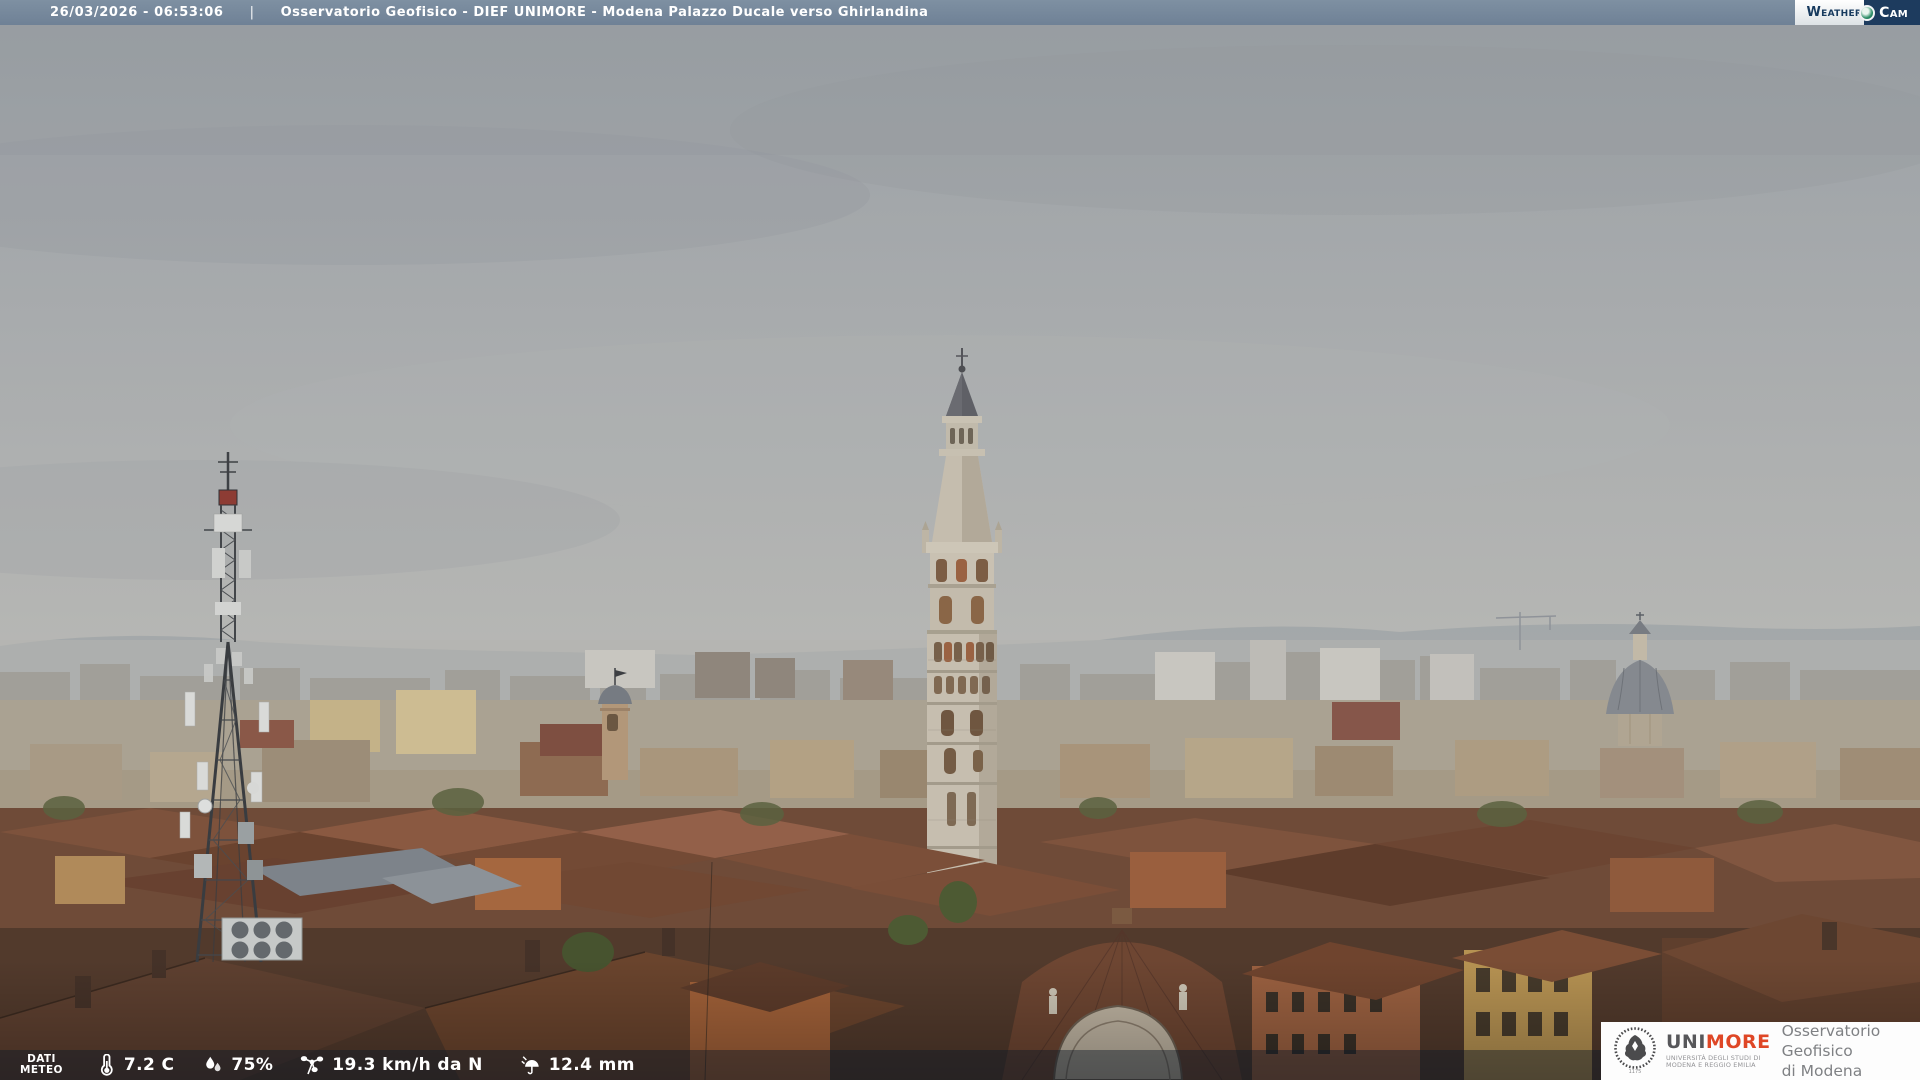 The image size is (1920, 1080). What do you see at coordinates (149, 1065) in the screenshot?
I see `temperature-value: 7.2 C` at bounding box center [149, 1065].